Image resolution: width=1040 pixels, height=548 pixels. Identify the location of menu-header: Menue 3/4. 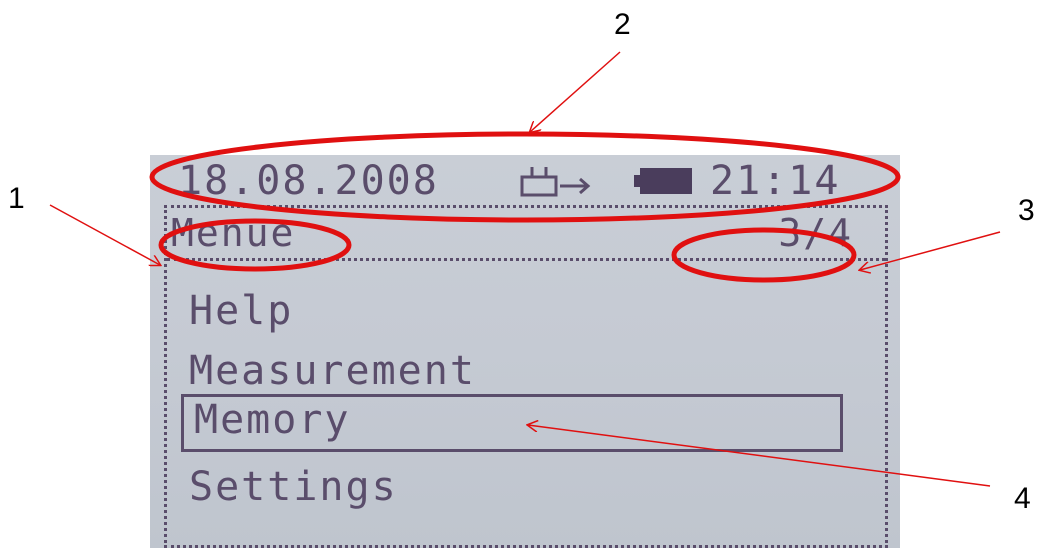
(526, 234).